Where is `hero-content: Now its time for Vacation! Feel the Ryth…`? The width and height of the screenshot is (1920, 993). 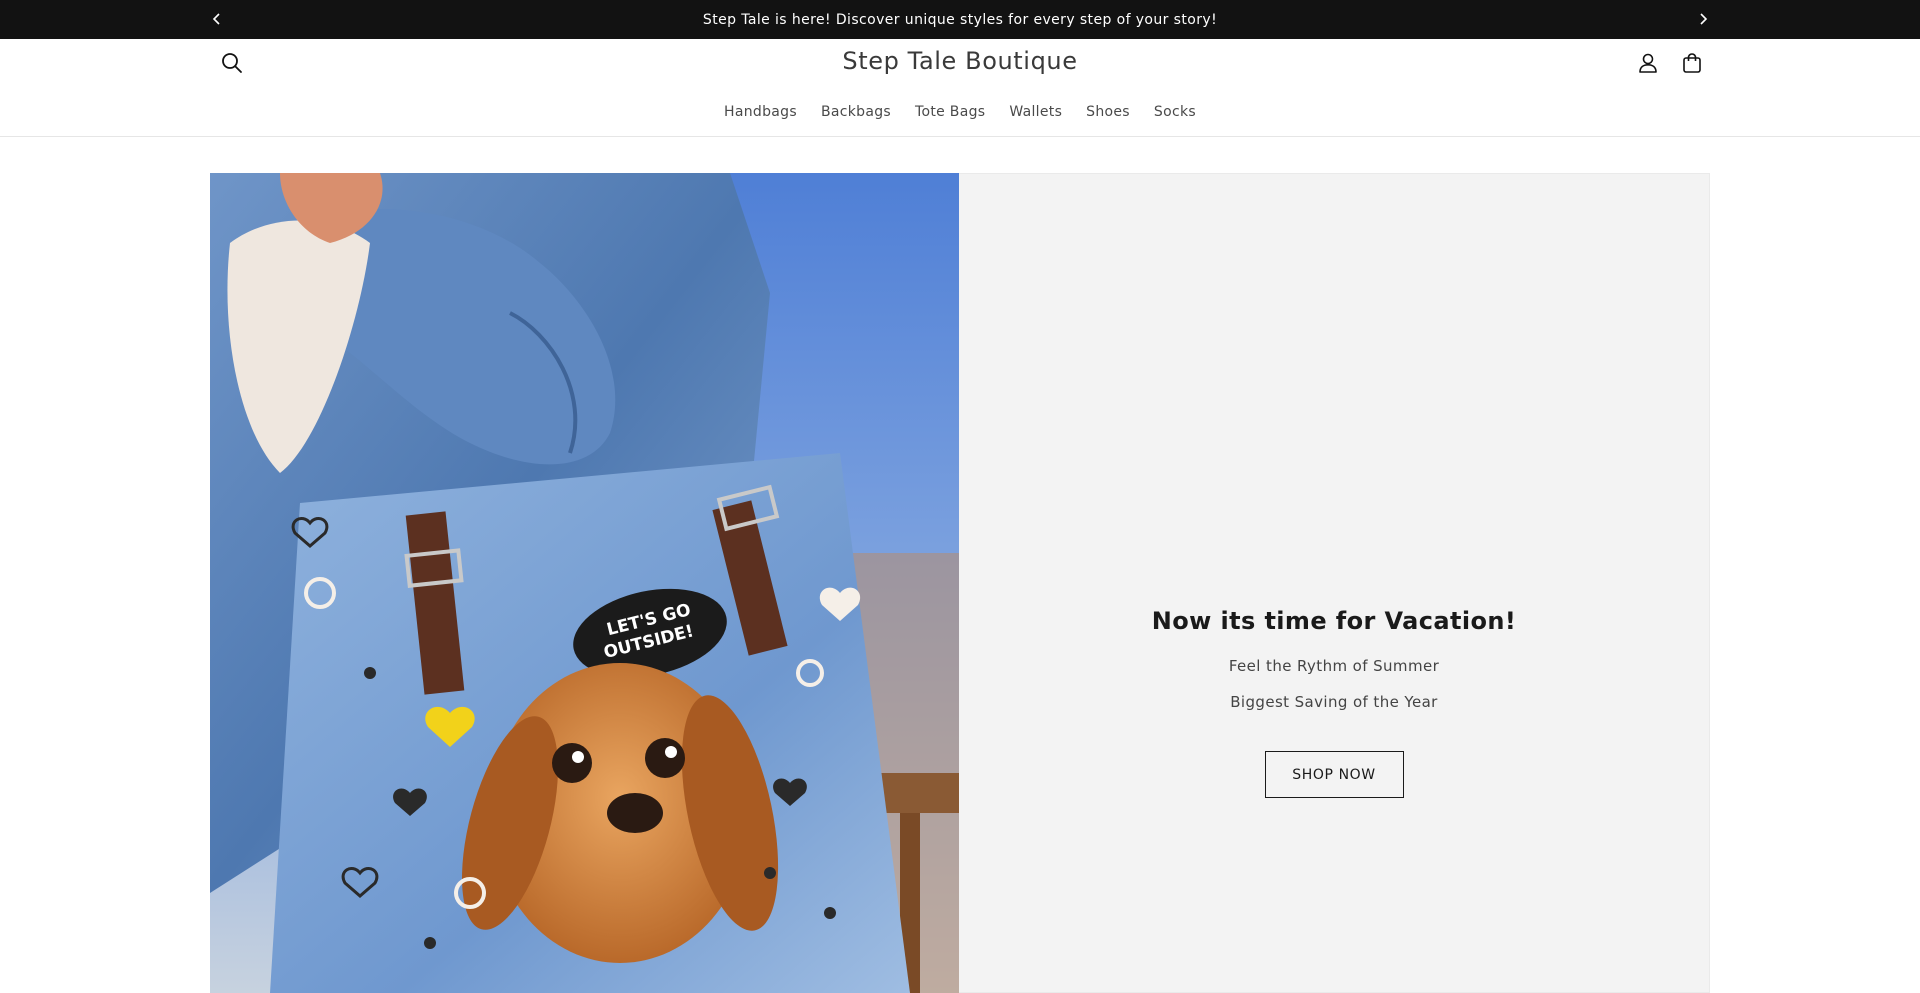 hero-content: Now its time for Vacation! Feel the Ryth… is located at coordinates (1334, 702).